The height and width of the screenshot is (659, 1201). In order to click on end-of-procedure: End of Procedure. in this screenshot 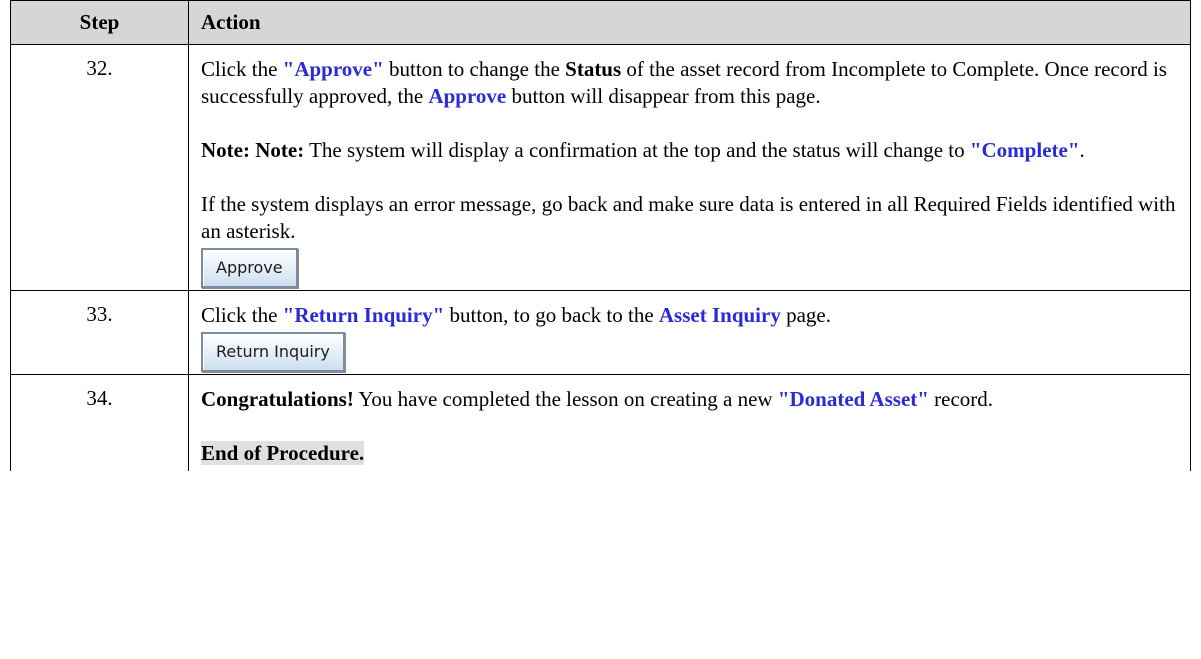, I will do `click(690, 453)`.